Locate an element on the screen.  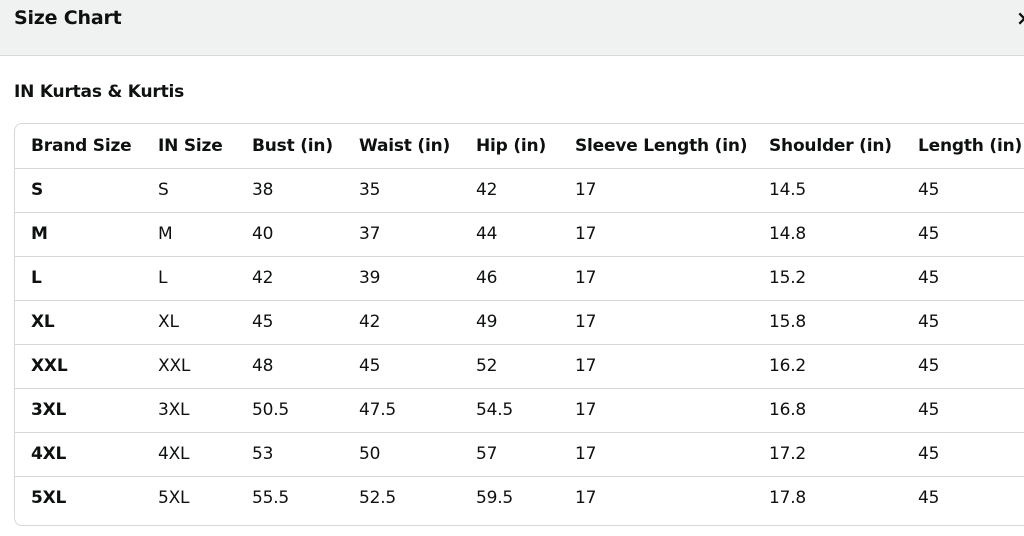
cell-hip: 54.5 is located at coordinates (509, 410).